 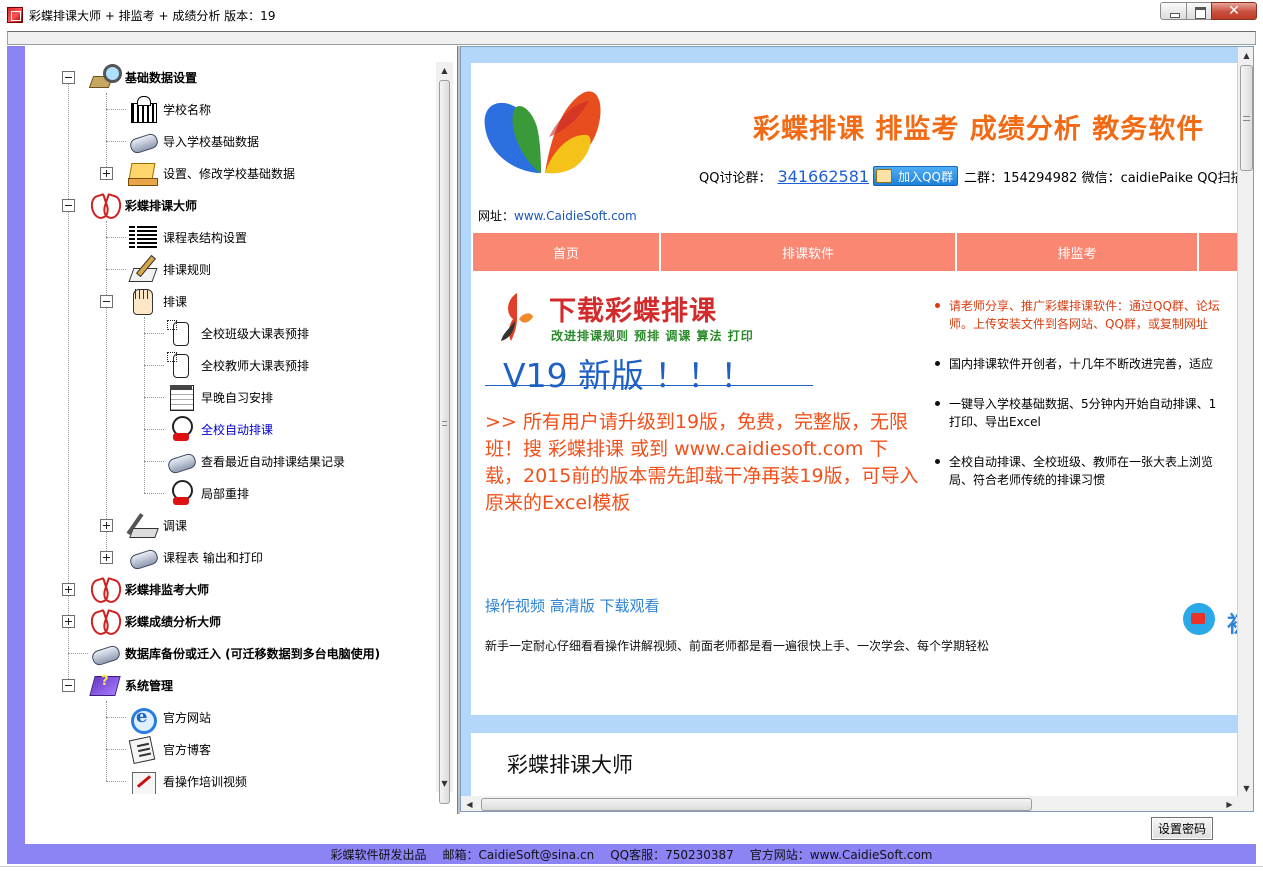 What do you see at coordinates (925, 176) in the screenshot?
I see `join-qq-group-label: 加入QQ群` at bounding box center [925, 176].